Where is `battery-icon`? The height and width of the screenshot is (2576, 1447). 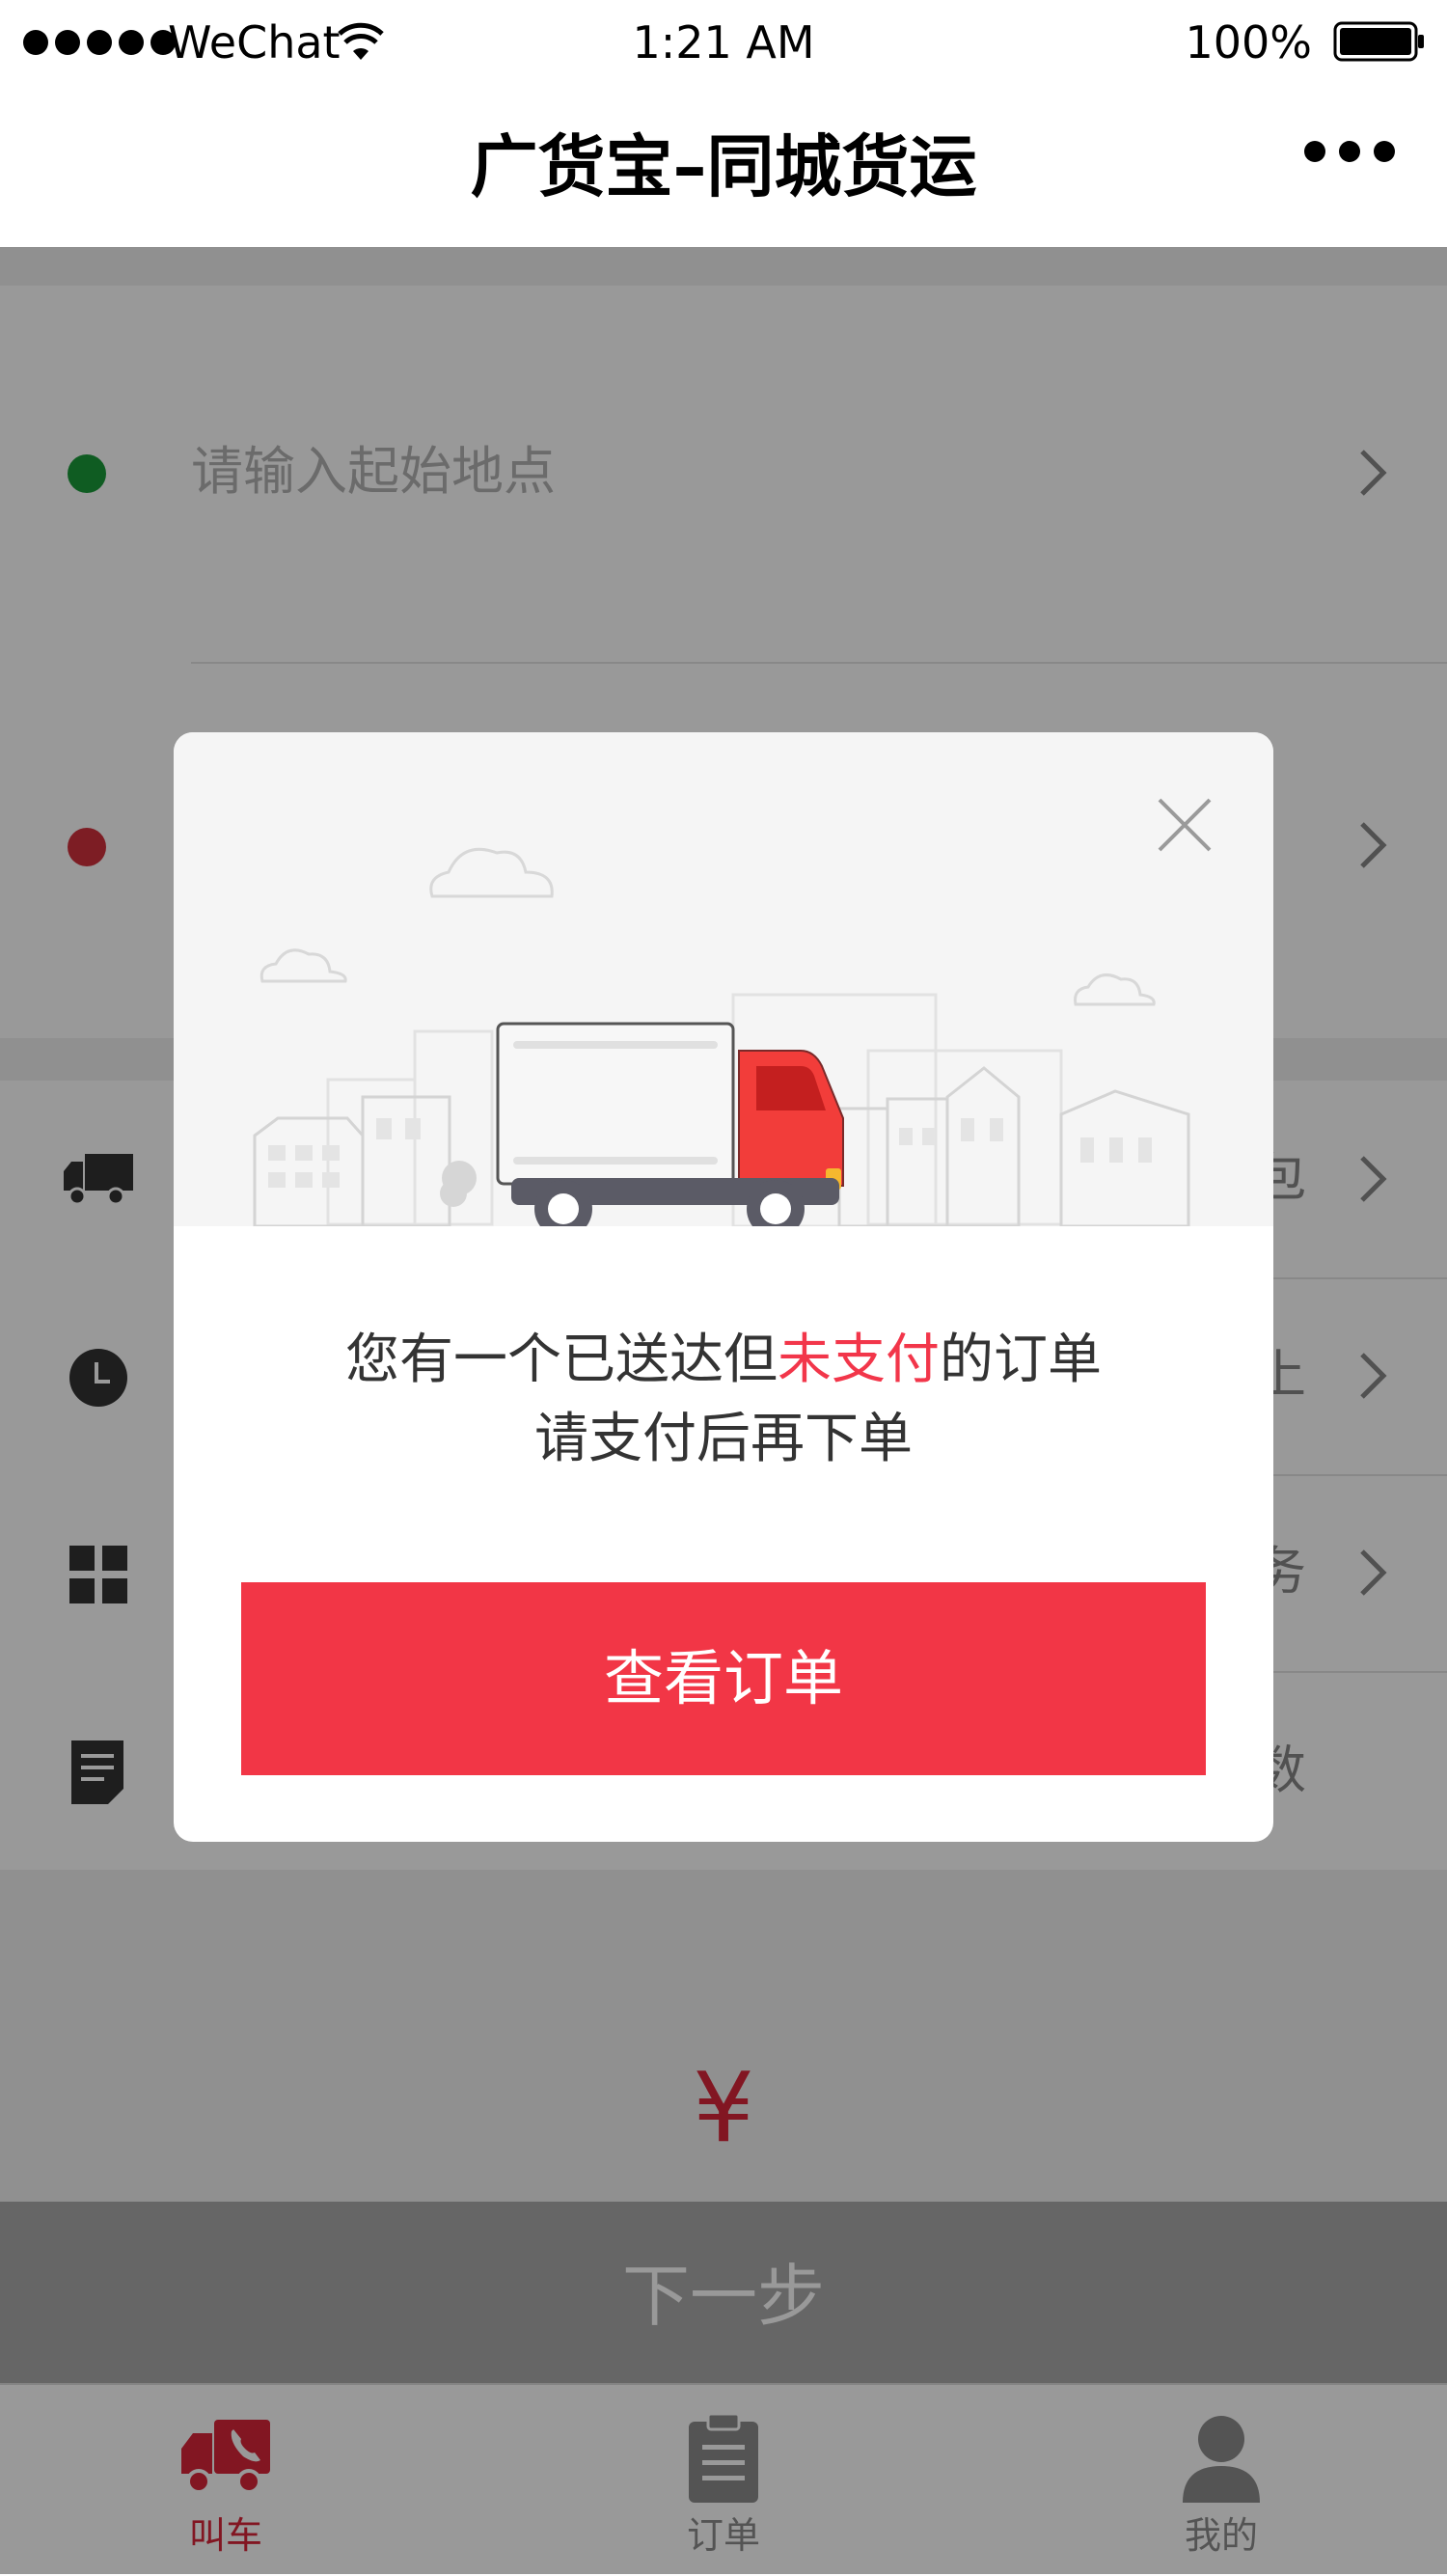 battery-icon is located at coordinates (1378, 42).